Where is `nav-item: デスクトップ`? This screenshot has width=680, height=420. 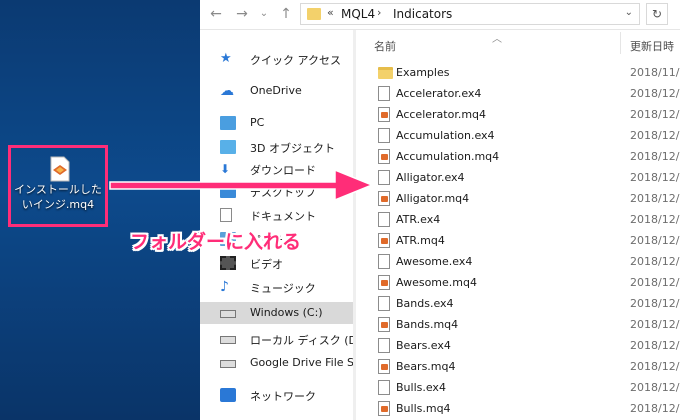 nav-item: デスクトップ is located at coordinates (276, 191).